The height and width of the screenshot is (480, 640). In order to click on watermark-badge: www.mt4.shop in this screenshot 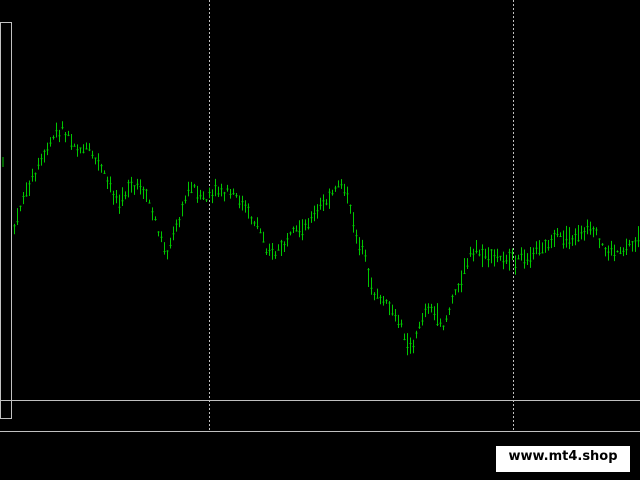, I will do `click(563, 459)`.